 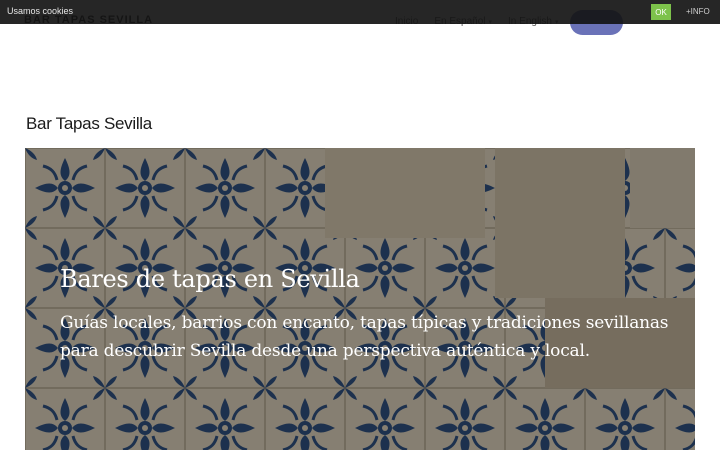 I want to click on cookie-ok-button: OK, so click(x=661, y=12).